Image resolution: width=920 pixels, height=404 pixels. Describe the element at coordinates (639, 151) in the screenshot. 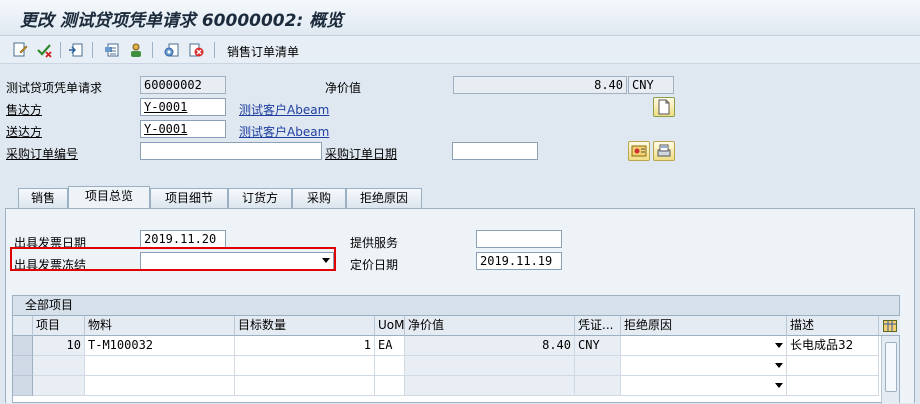

I see `orders-icon` at that location.